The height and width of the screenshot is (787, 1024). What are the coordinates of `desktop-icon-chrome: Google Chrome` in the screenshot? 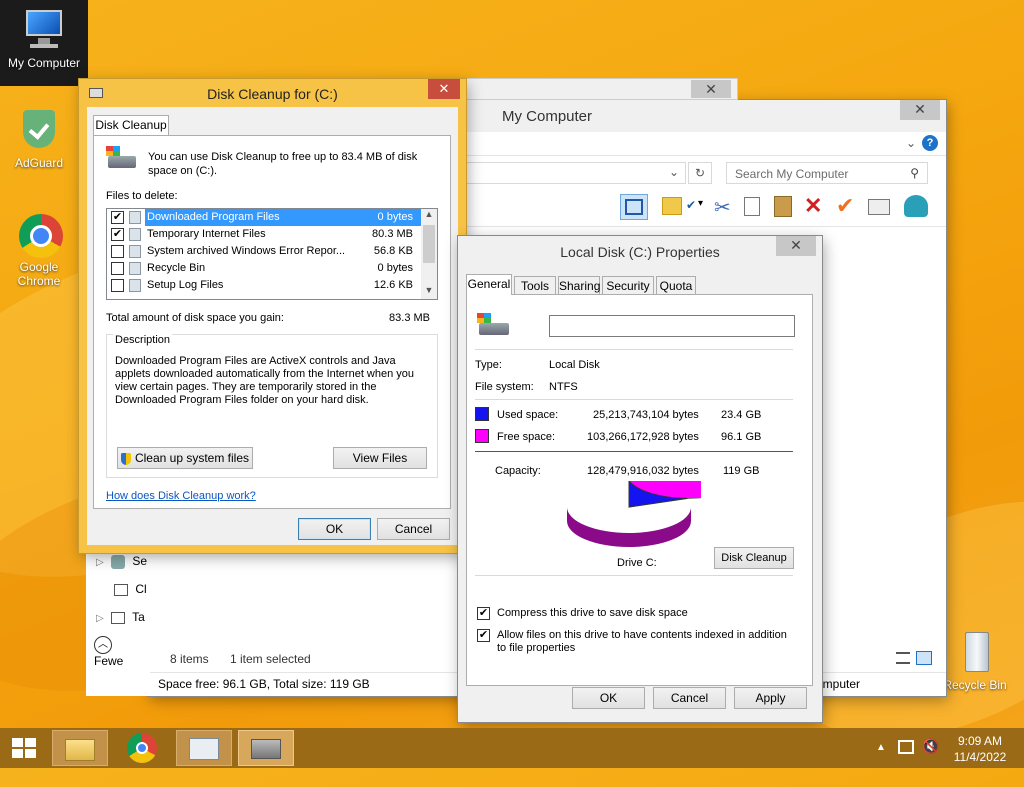 It's located at (39, 250).